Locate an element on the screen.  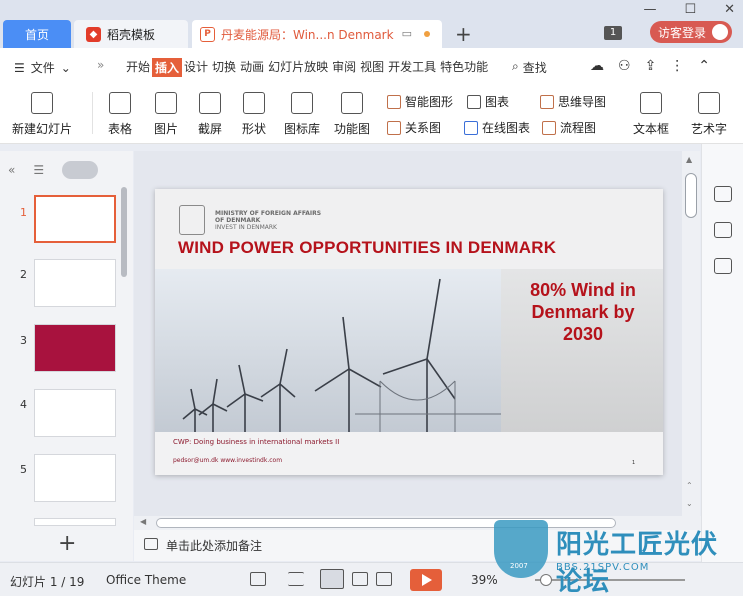
textbox-label: 文本框 is located at coordinates (650, 129).